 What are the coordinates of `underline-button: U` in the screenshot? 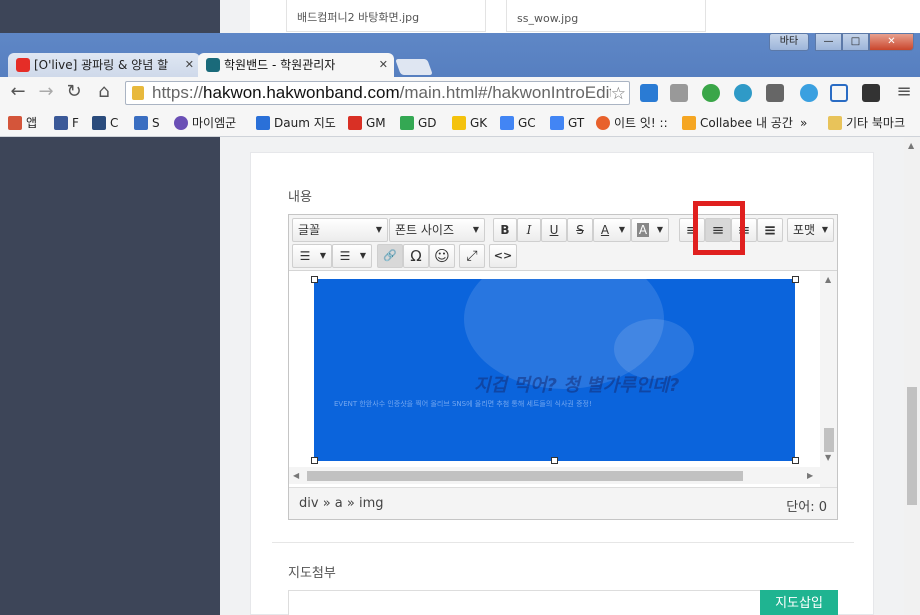 It's located at (554, 230).